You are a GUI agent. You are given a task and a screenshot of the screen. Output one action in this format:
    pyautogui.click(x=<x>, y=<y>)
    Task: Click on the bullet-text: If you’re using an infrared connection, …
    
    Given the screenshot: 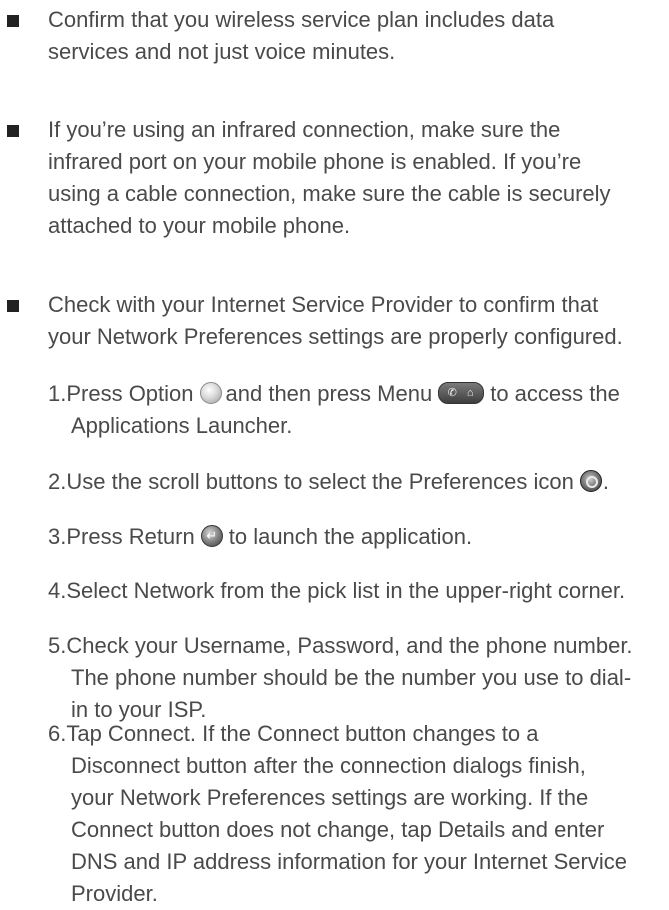 What is the action you would take?
    pyautogui.click(x=358, y=178)
    